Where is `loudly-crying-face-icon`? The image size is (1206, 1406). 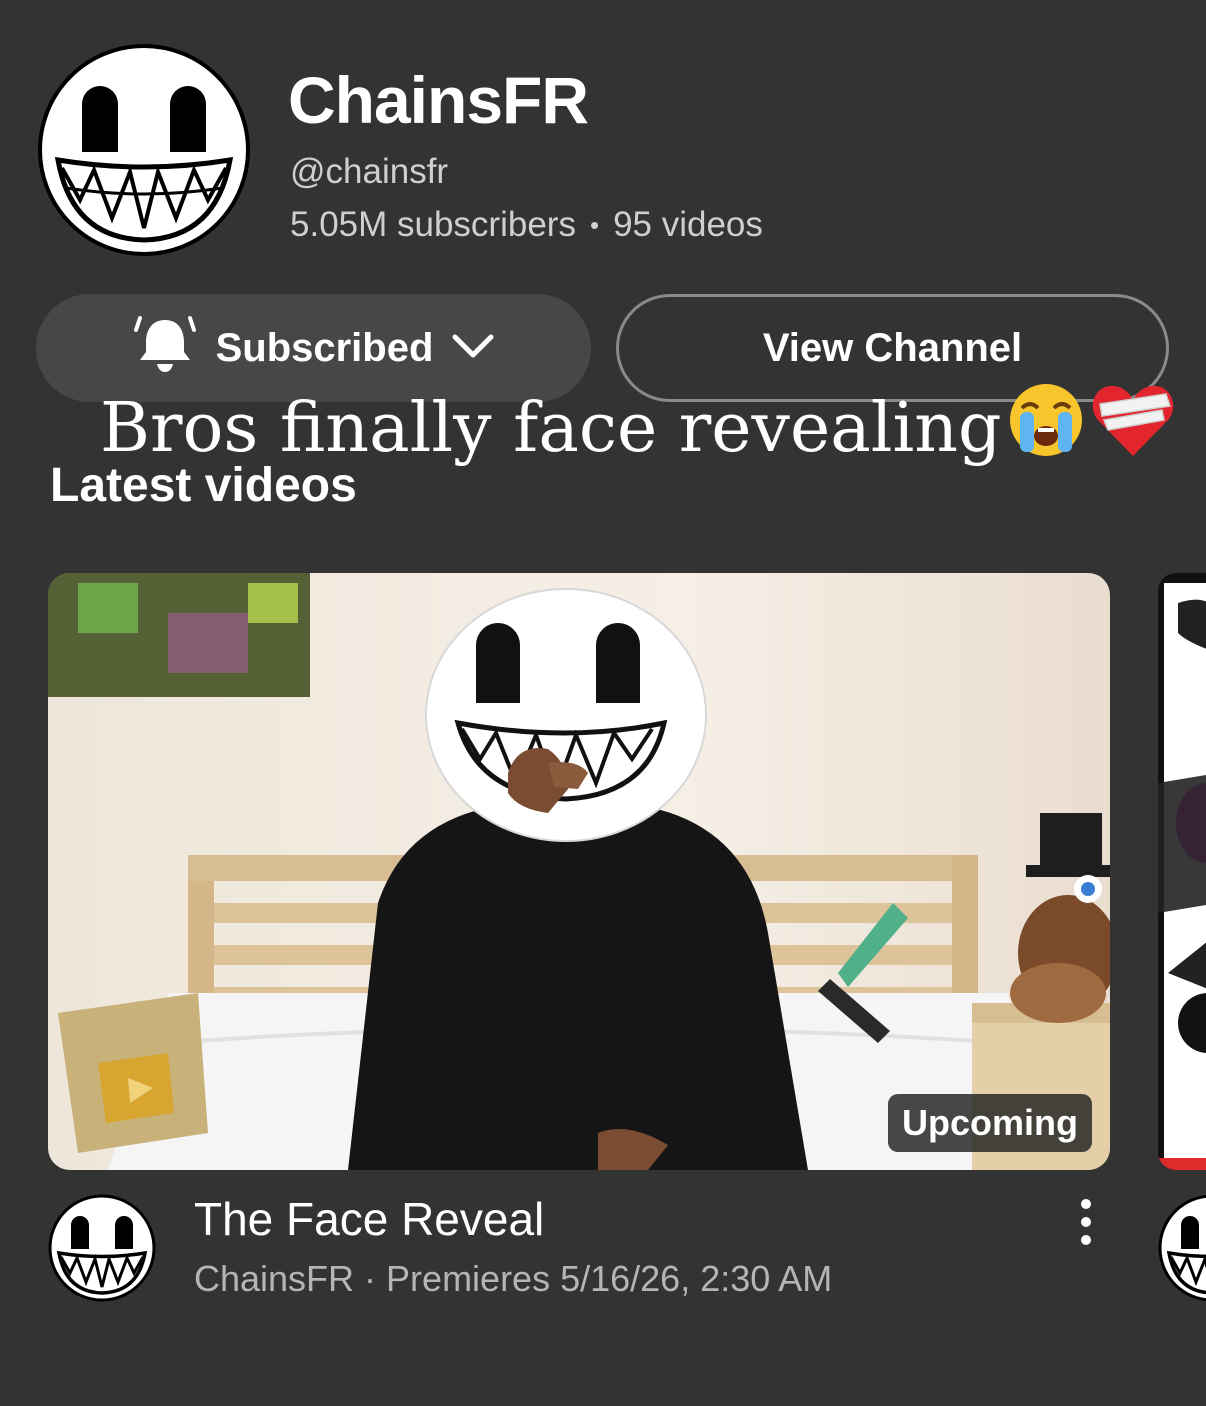
loudly-crying-face-icon is located at coordinates (1046, 428).